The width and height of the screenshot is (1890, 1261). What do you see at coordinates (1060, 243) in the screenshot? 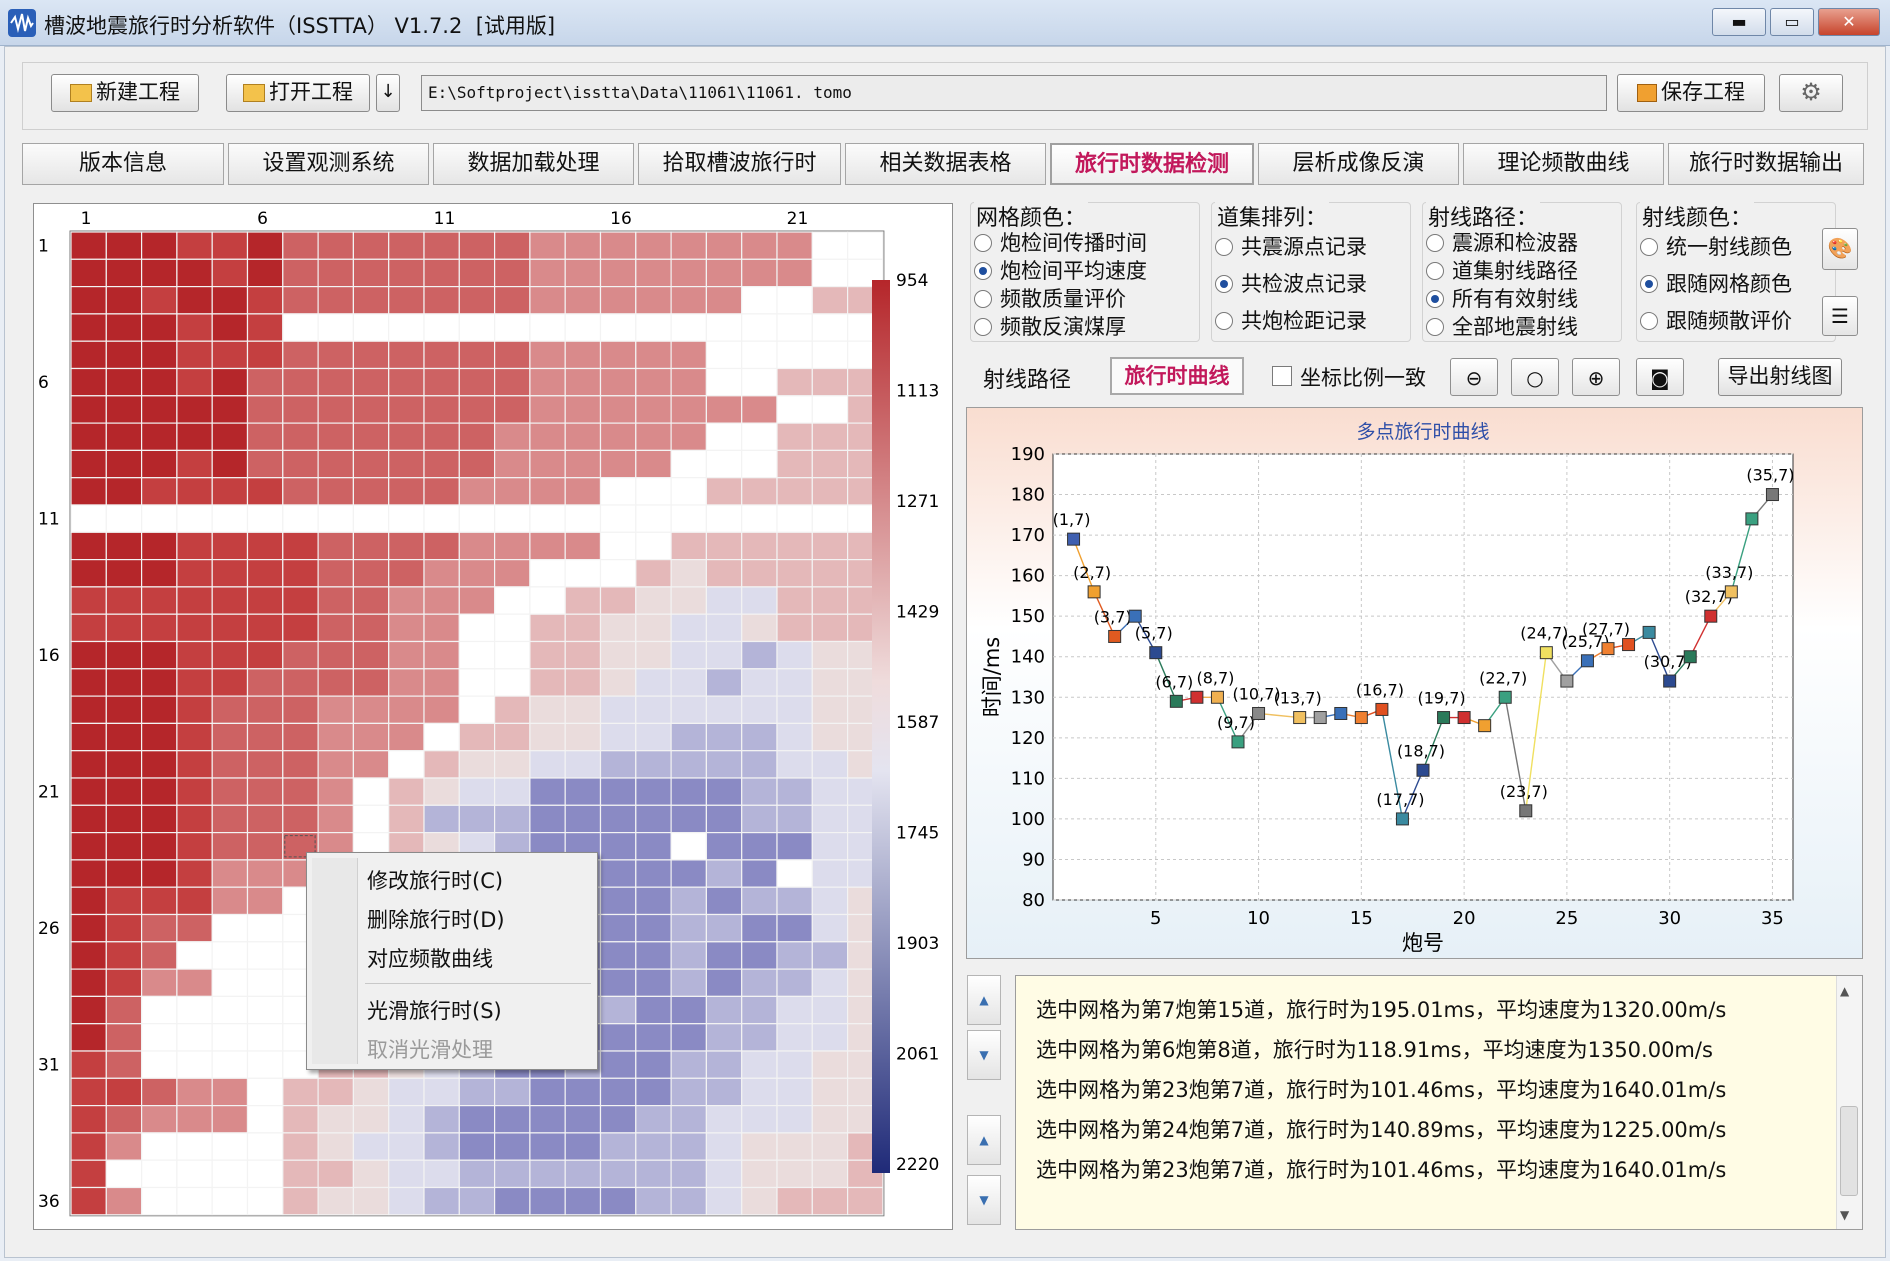
I see `radio-mesh_color-1: 炮检间传播时间` at bounding box center [1060, 243].